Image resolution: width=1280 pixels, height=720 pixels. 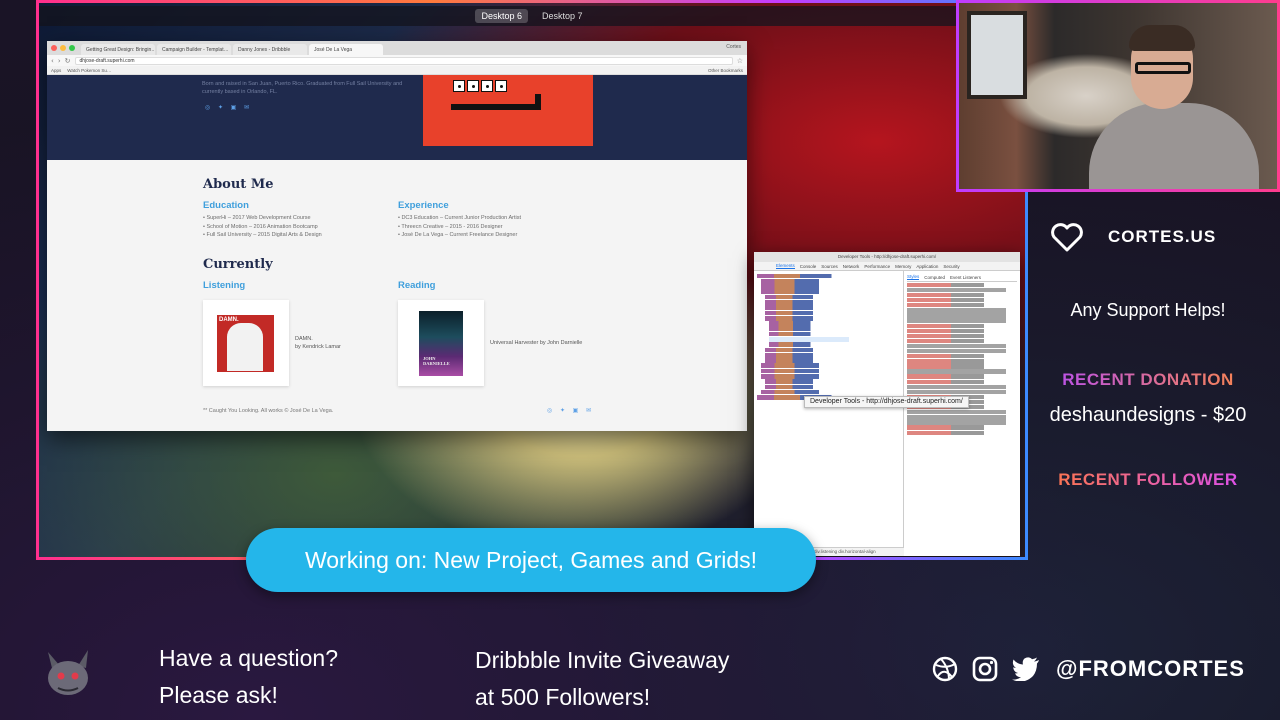 I want to click on list-item: • SuperHi – 2017 Web Development Course, so click(x=257, y=218).